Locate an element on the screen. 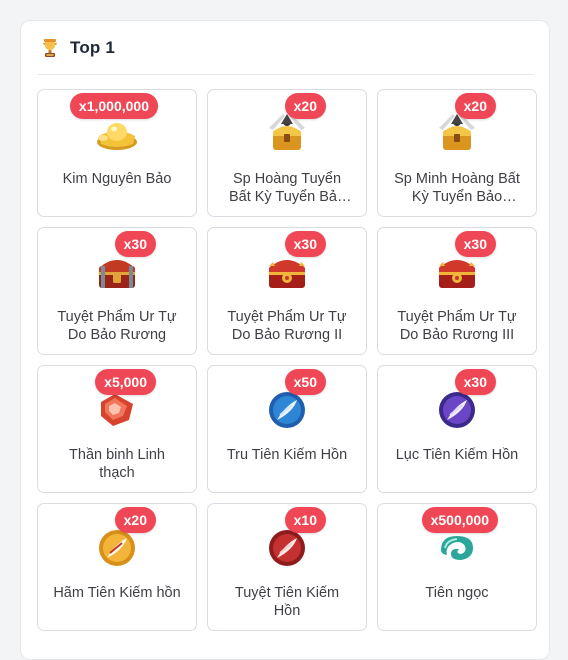 This screenshot has width=568, height=660. reward-card: x5,000 Thần binh Linh thạch is located at coordinates (117, 429).